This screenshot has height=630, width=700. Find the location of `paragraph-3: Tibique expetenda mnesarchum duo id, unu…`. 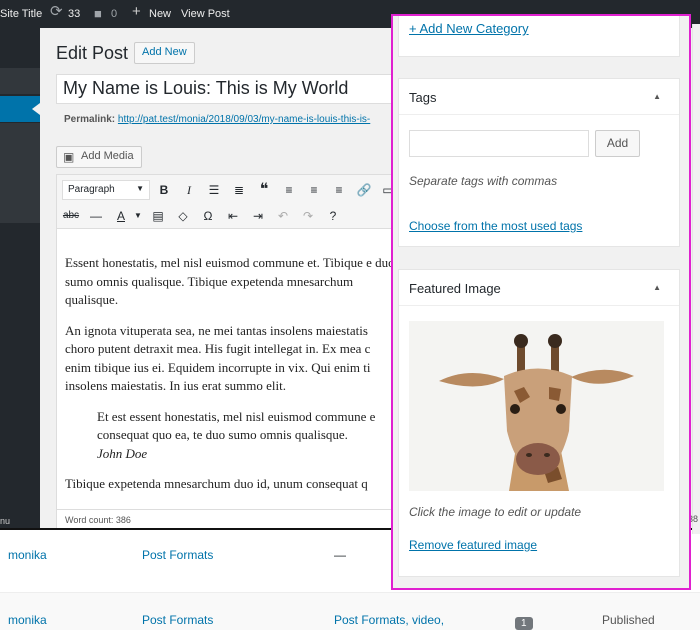

paragraph-3: Tibique expetenda mnesarchum duo id, unu… is located at coordinates (216, 483).